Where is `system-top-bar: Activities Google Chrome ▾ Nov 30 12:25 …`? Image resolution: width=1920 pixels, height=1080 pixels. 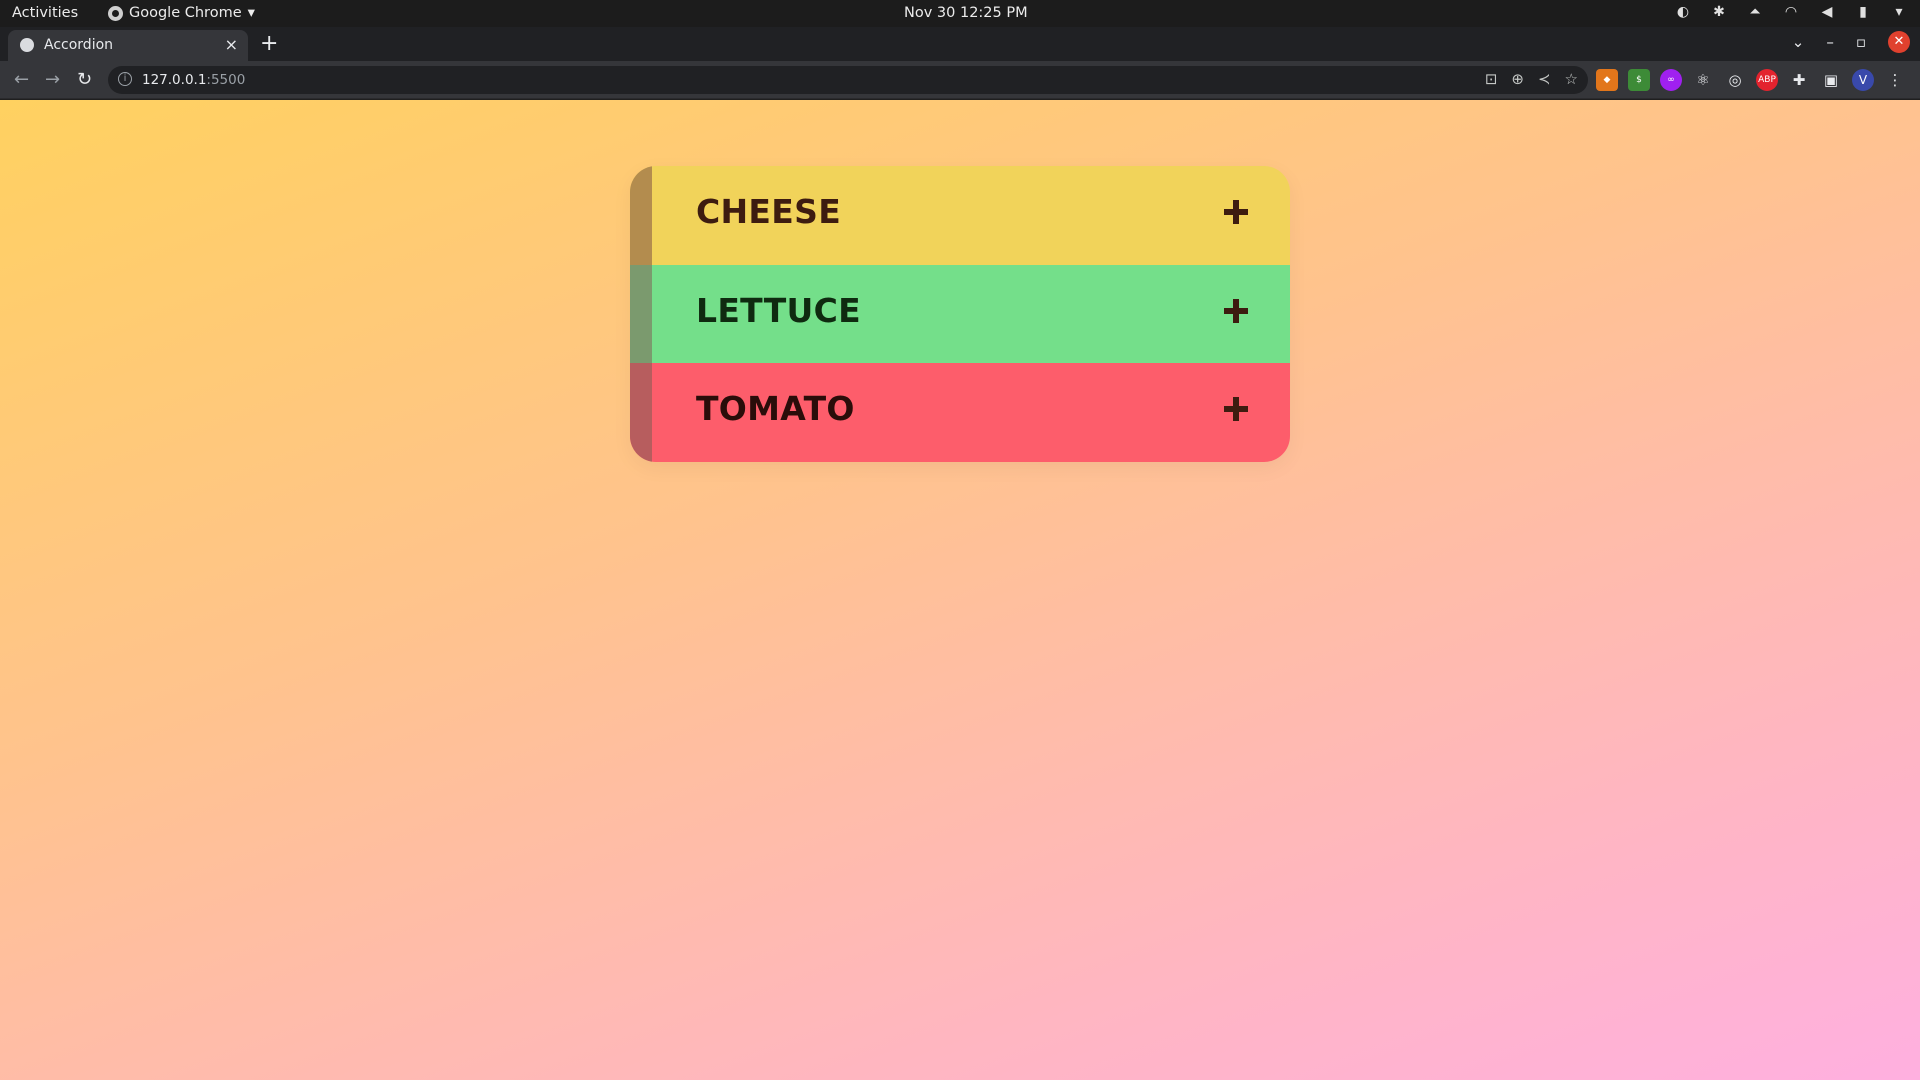 system-top-bar: Activities Google Chrome ▾ Nov 30 12:25 … is located at coordinates (960, 13).